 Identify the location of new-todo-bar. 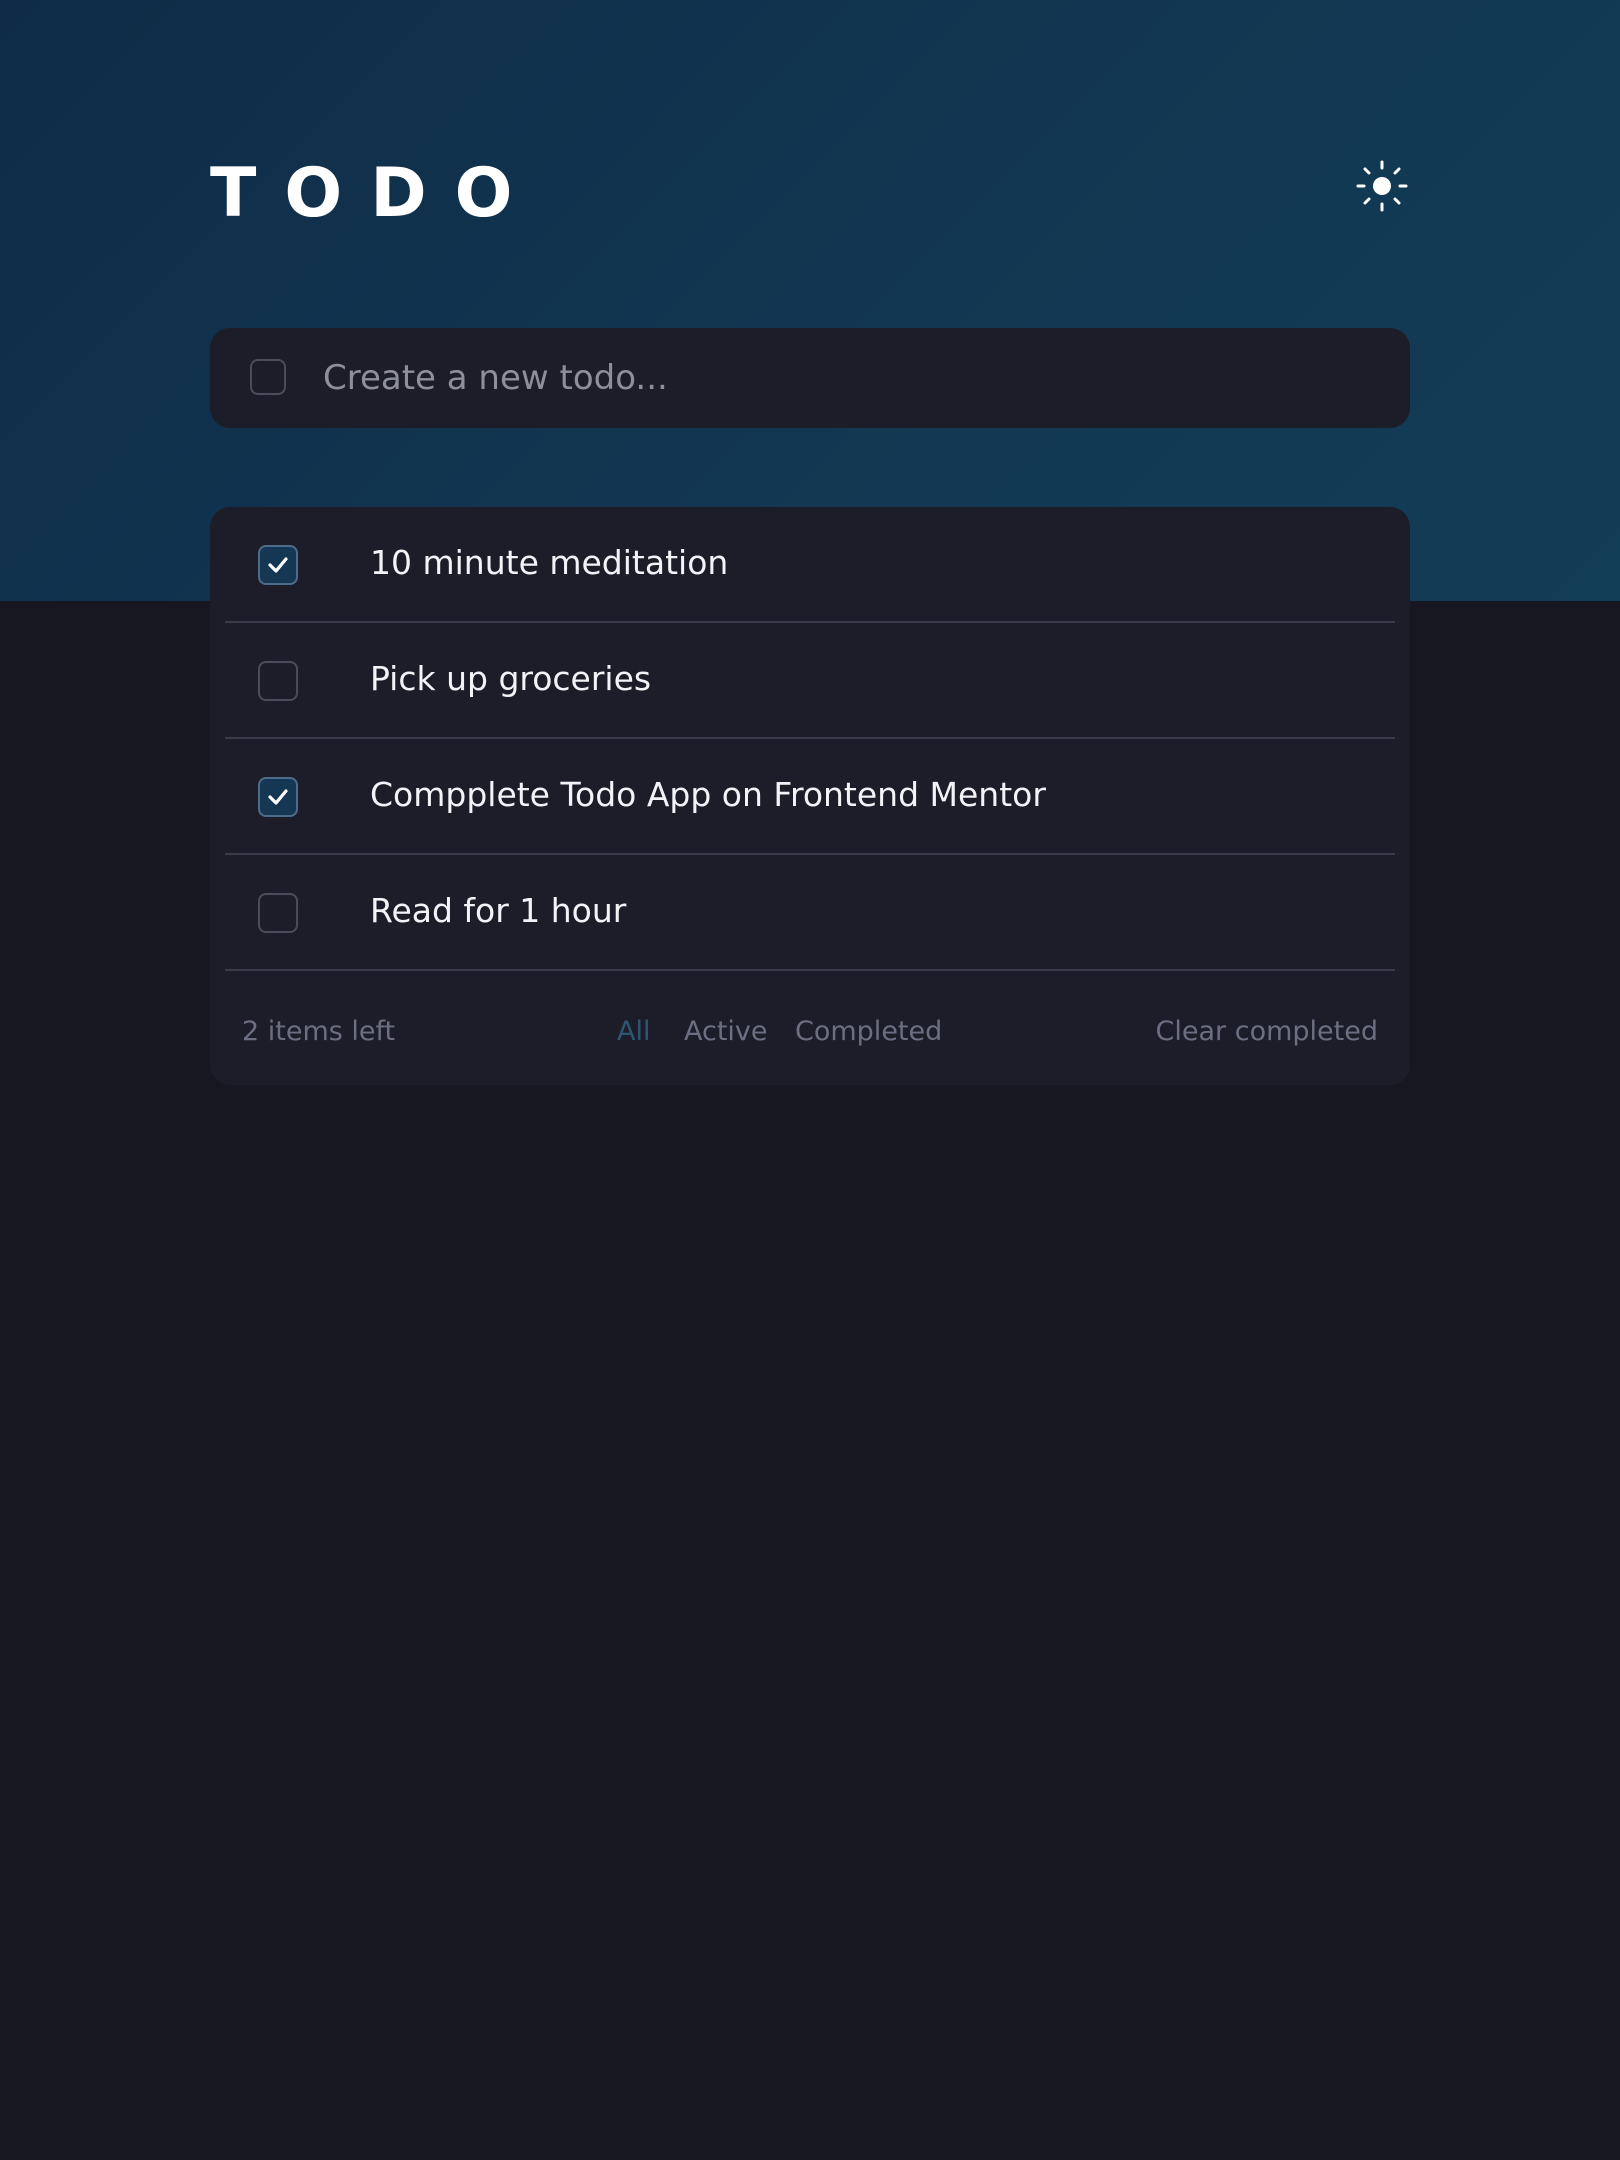
(810, 378).